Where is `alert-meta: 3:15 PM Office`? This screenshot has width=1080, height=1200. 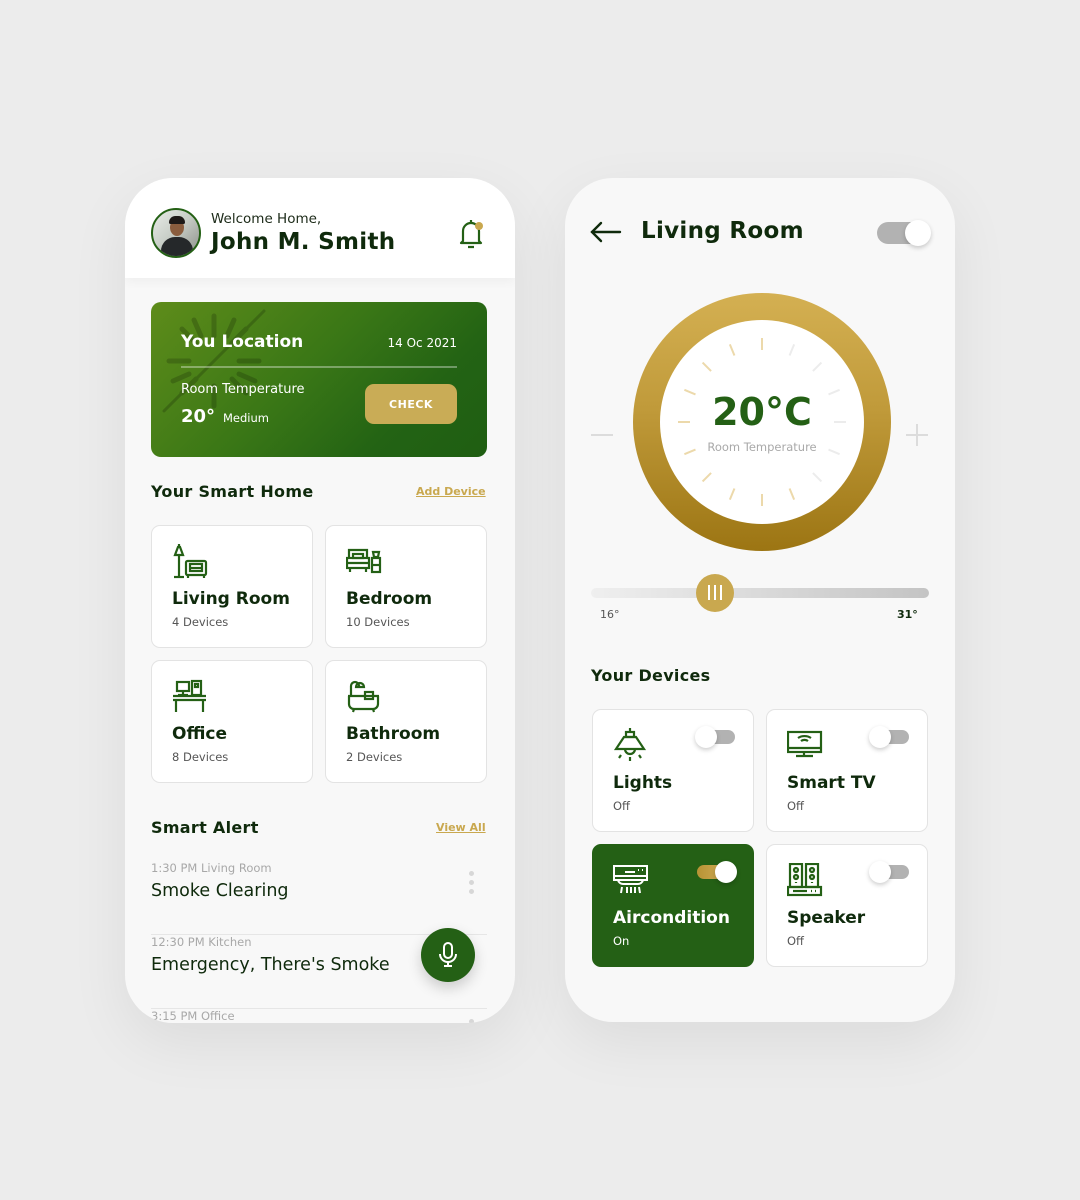
alert-meta: 3:15 PM Office is located at coordinates (193, 1016).